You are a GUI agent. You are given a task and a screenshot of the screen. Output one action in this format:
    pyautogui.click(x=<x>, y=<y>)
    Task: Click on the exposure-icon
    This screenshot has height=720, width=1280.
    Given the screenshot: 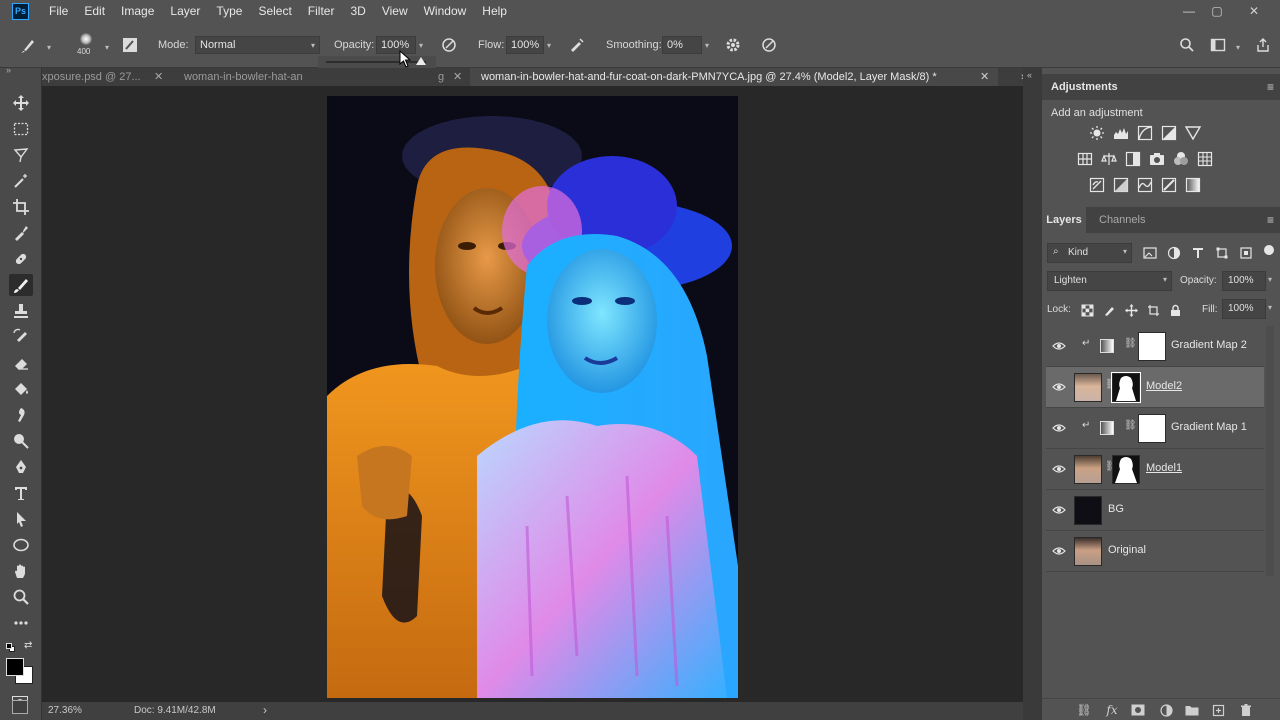 What is the action you would take?
    pyautogui.click(x=1169, y=133)
    